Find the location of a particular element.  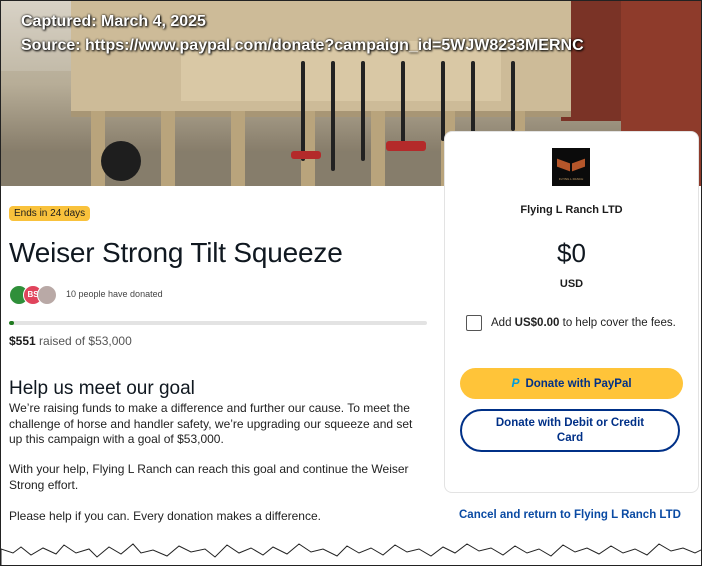

raised-amount: $551 is located at coordinates (22, 341).